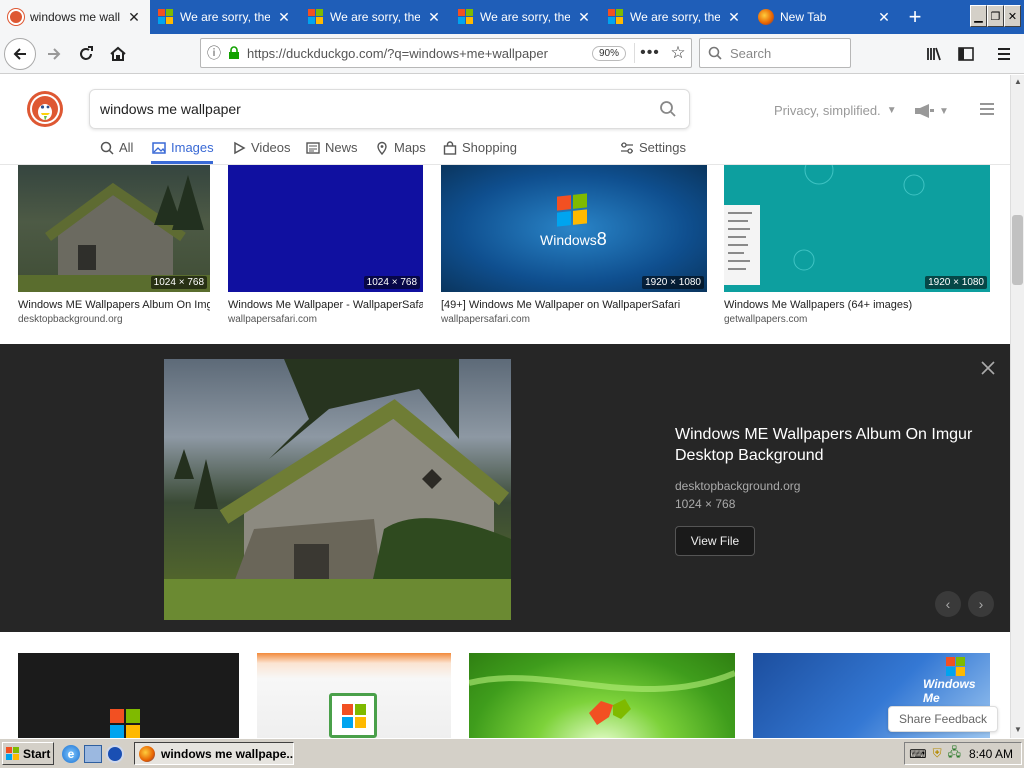 Image resolution: width=1024 pixels, height=768 pixels. What do you see at coordinates (917, 754) in the screenshot?
I see `keyboard-icon: ⌨` at bounding box center [917, 754].